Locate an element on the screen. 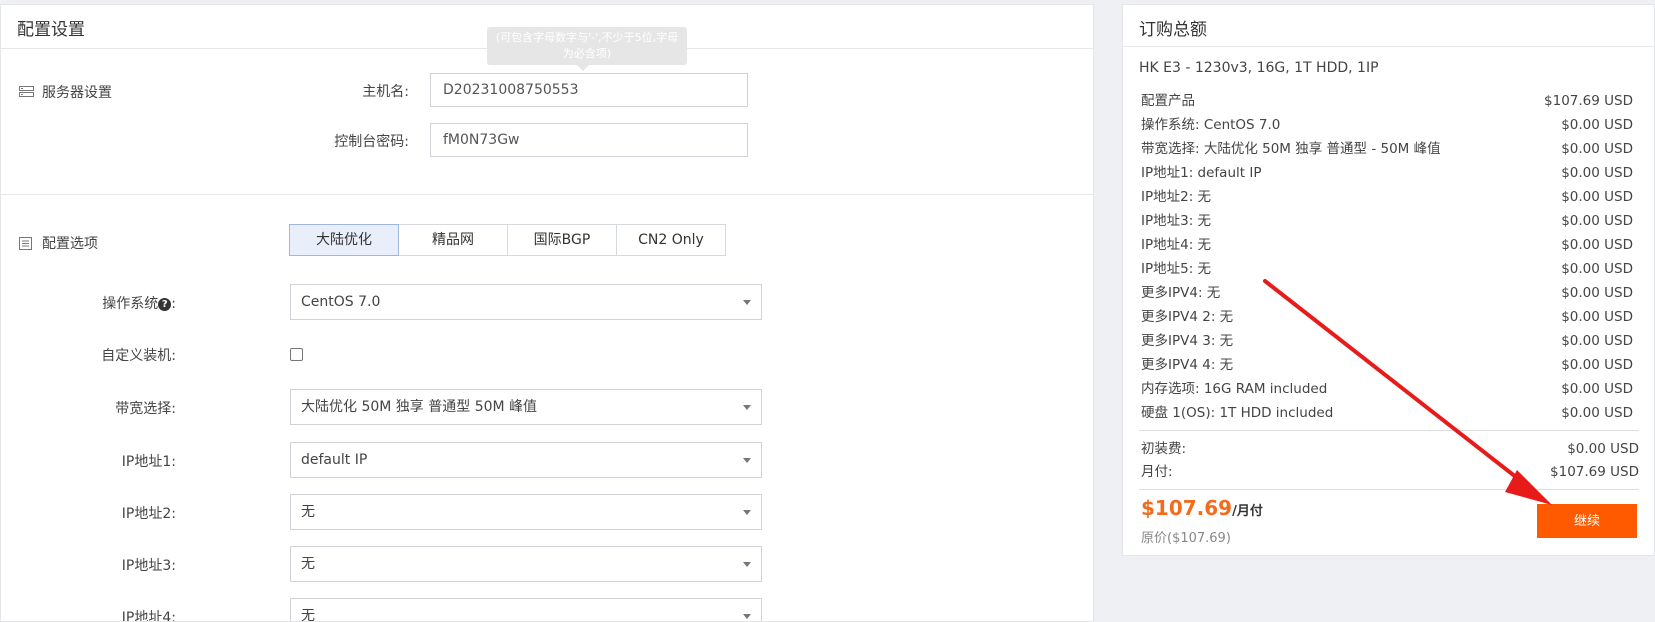 The image size is (1655, 622). setup-fee-row: 初装费: $0.00 USD is located at coordinates (1390, 449).